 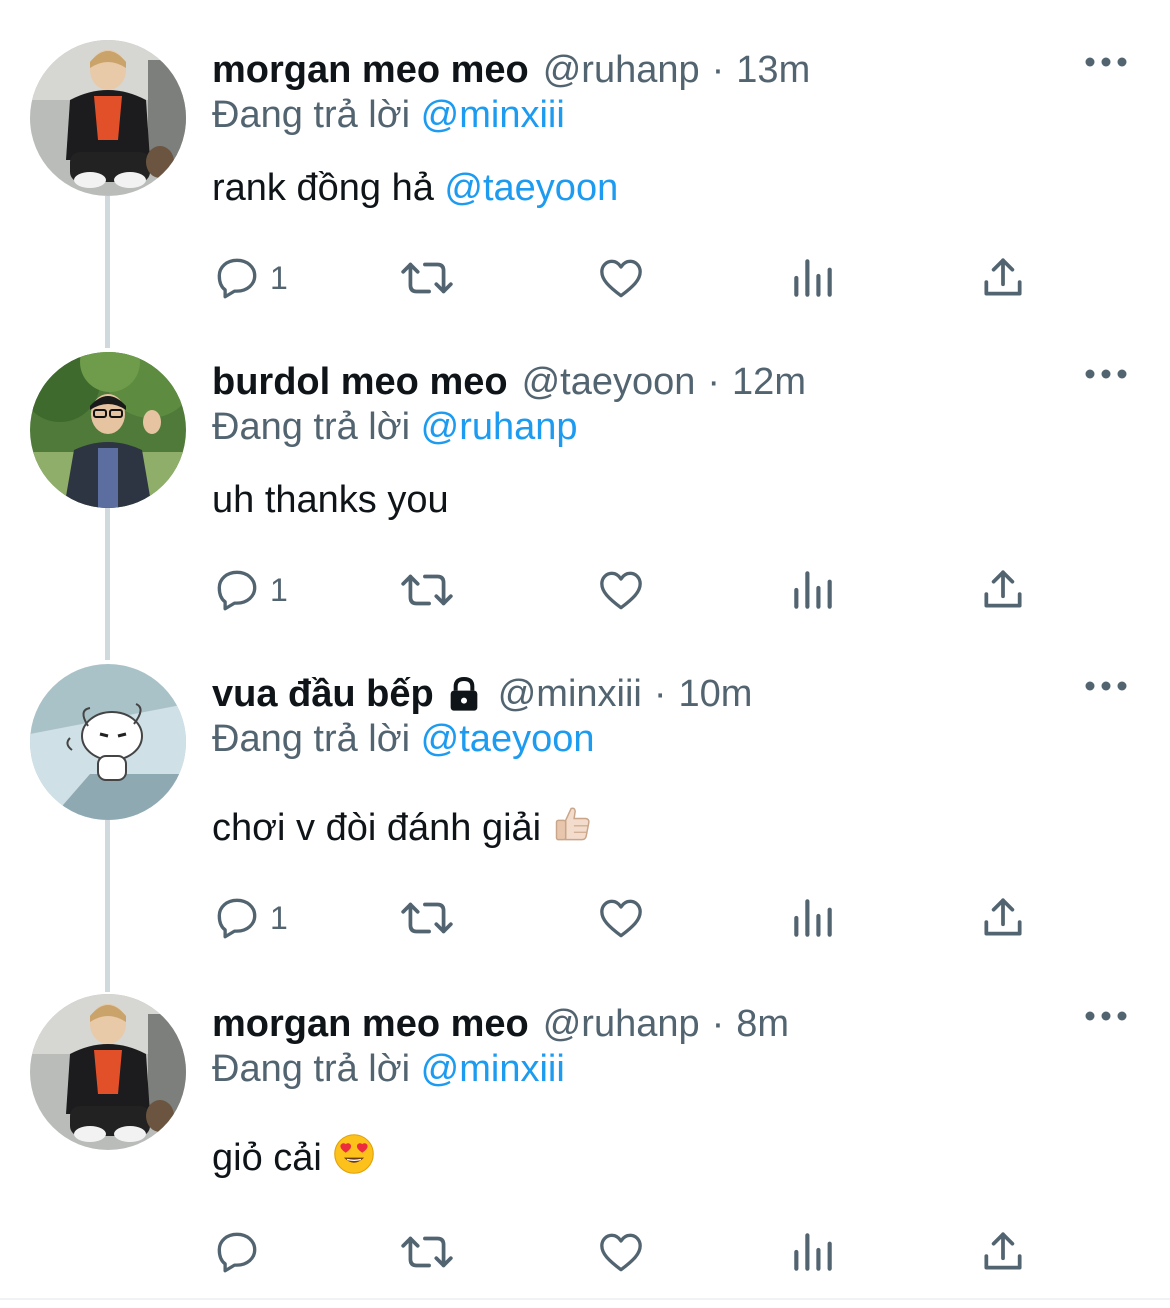 What do you see at coordinates (464, 693) in the screenshot?
I see `lock-icon` at bounding box center [464, 693].